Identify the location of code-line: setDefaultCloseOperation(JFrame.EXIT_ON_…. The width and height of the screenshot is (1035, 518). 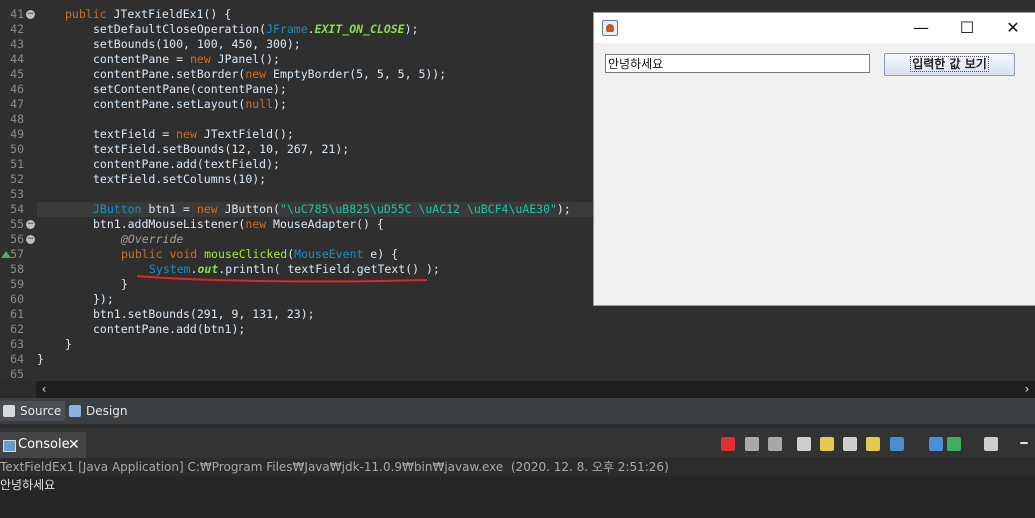
(227, 29).